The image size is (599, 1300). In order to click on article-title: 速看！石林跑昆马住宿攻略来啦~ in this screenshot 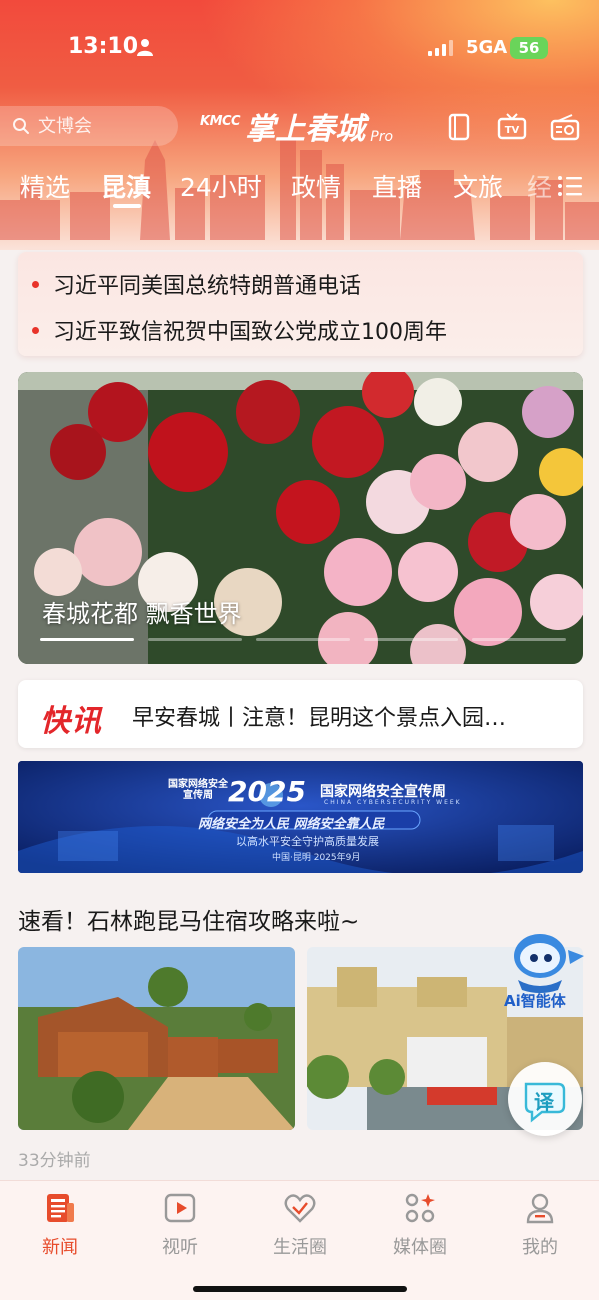, I will do `click(188, 919)`.